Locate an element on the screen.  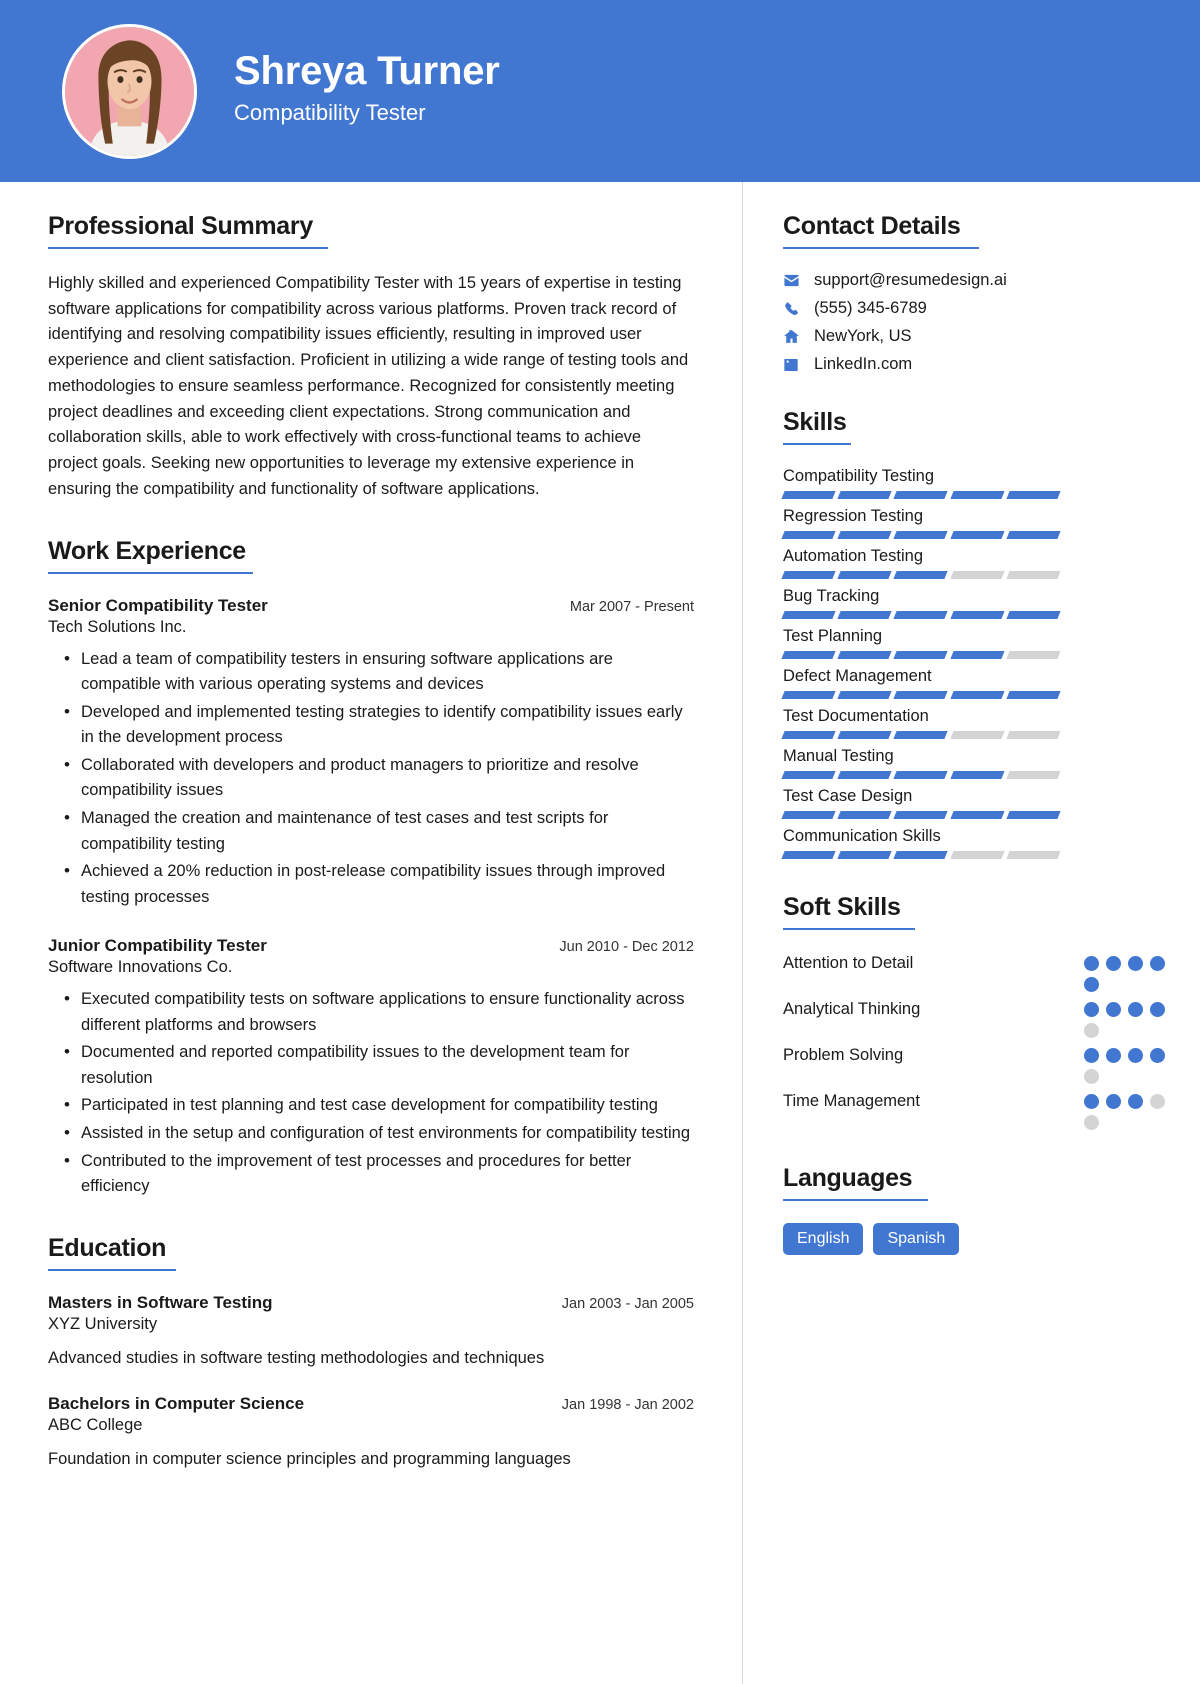
language-chip: English is located at coordinates (823, 1239).